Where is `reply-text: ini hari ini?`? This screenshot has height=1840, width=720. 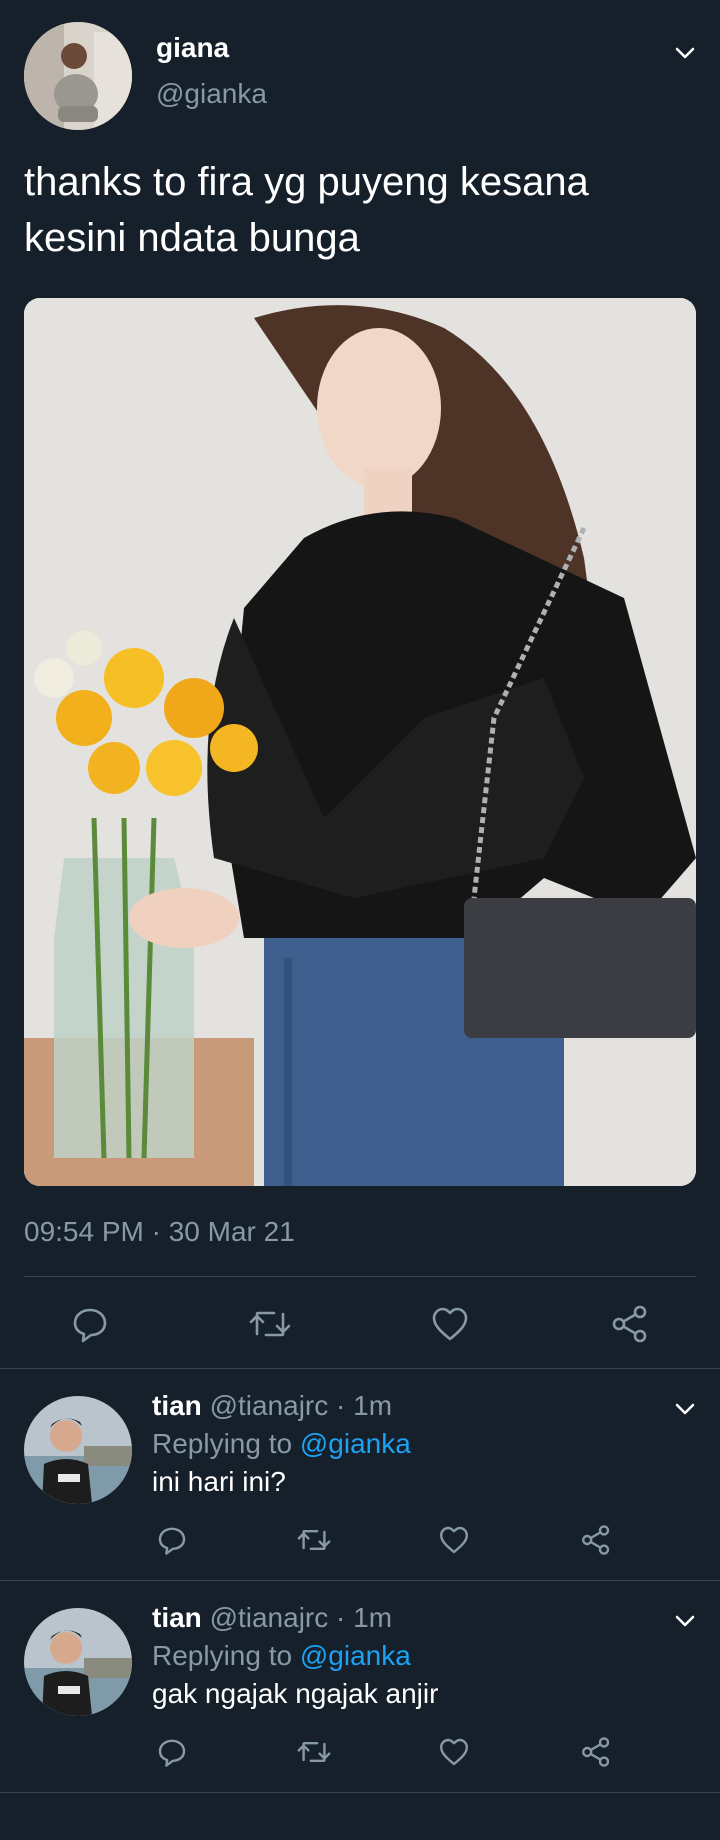
reply-text: ini hari ini? is located at coordinates (219, 1481).